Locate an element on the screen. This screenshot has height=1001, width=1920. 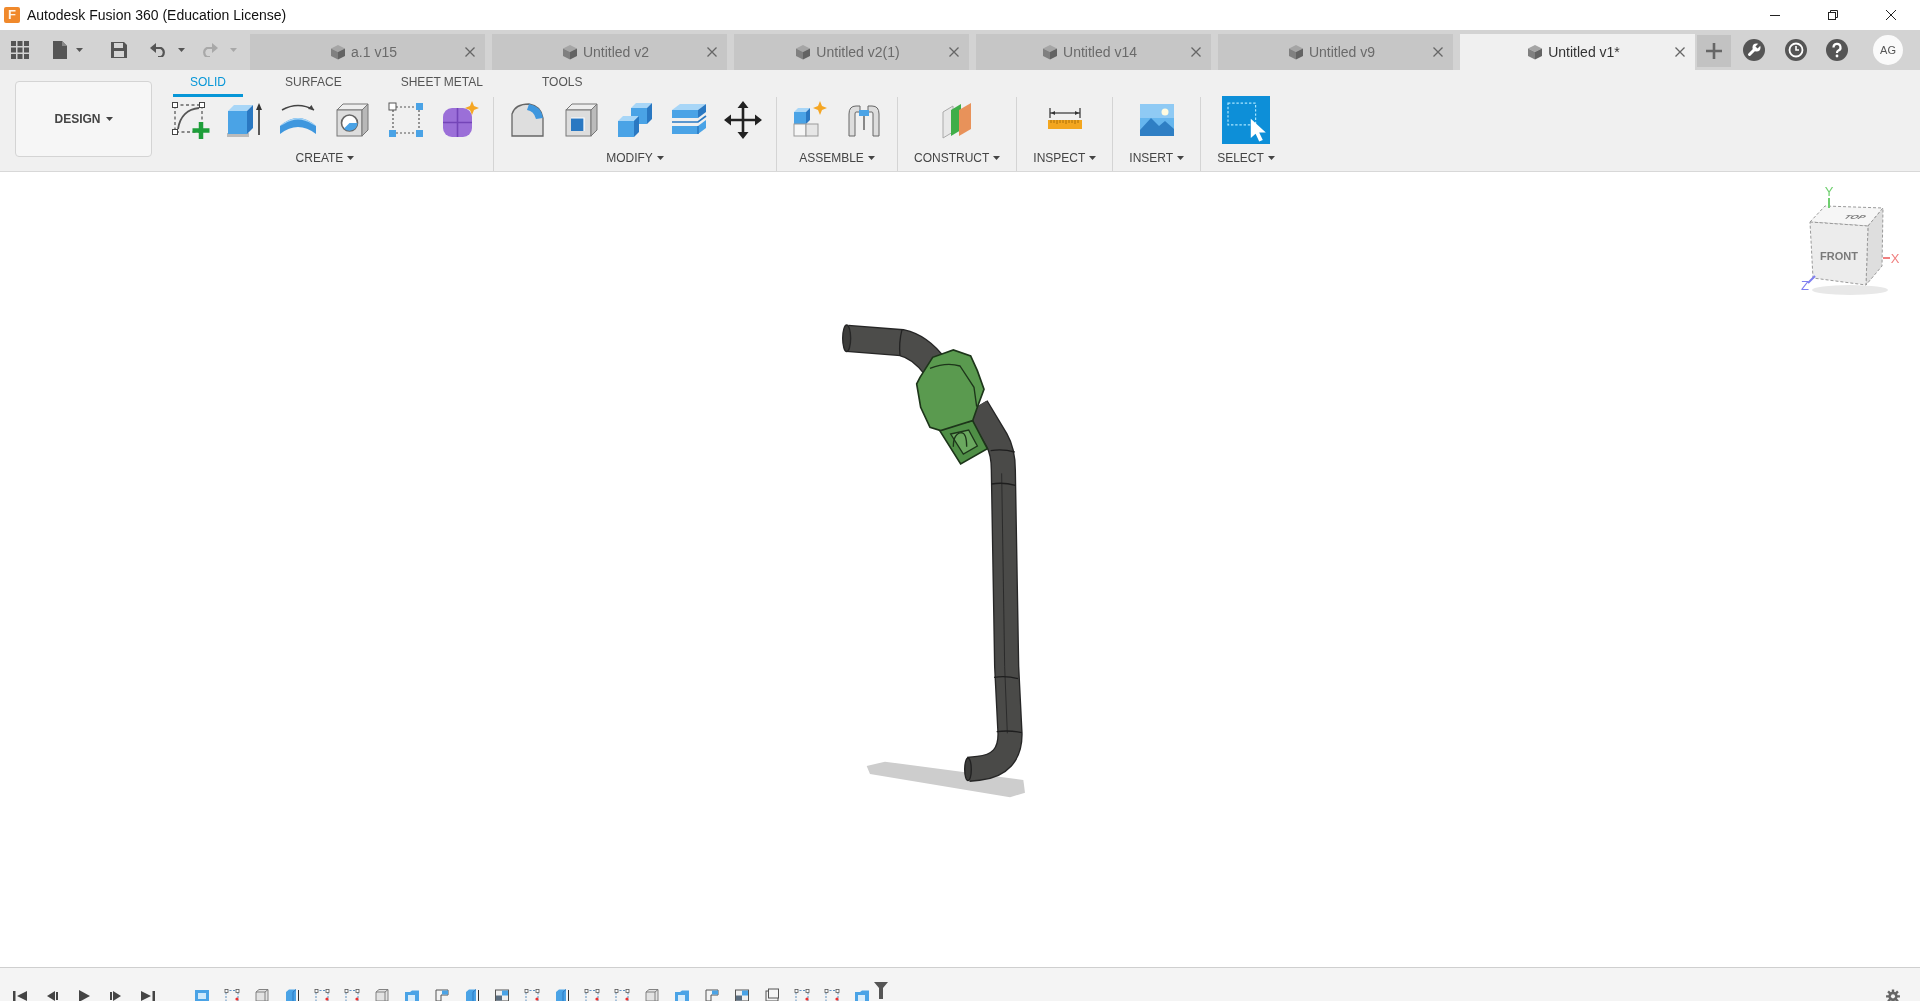
linked-squares-icon is located at coordinates (406, 120).